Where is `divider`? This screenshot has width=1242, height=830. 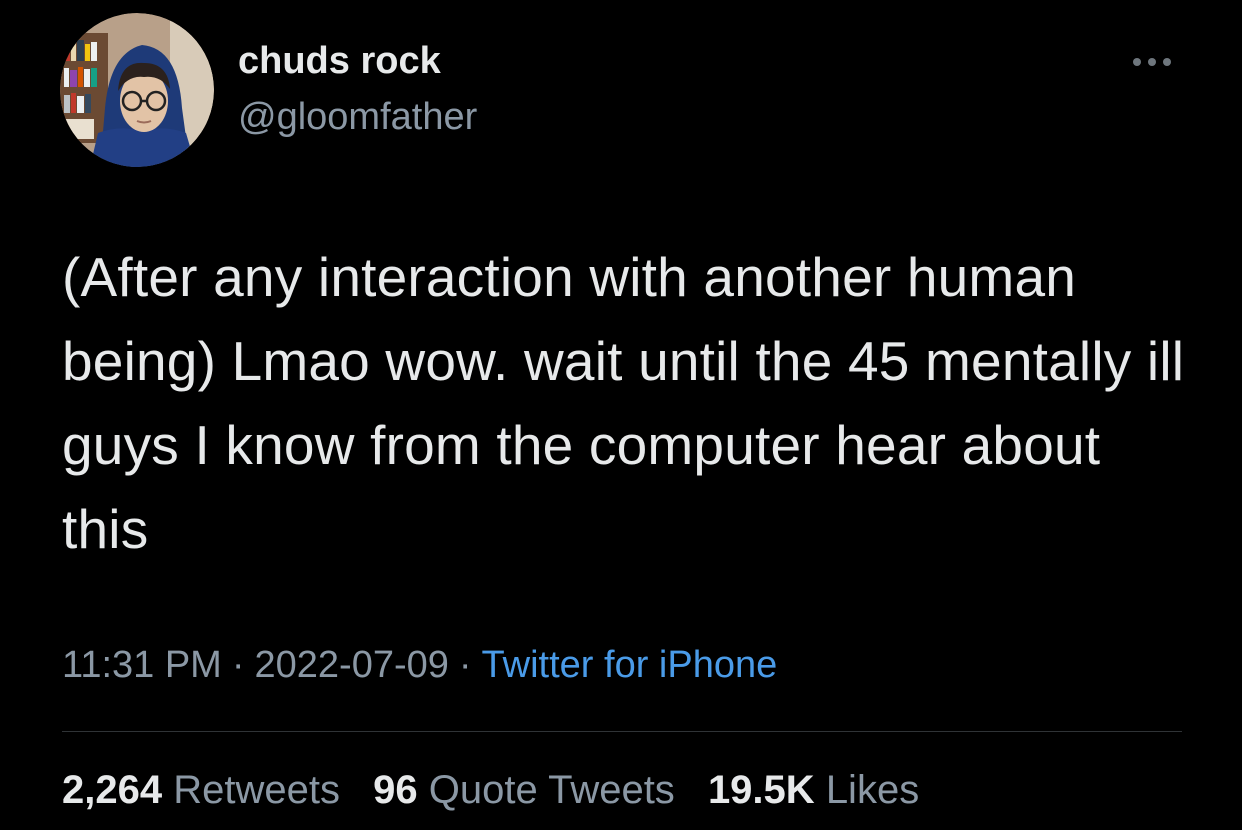 divider is located at coordinates (622, 731).